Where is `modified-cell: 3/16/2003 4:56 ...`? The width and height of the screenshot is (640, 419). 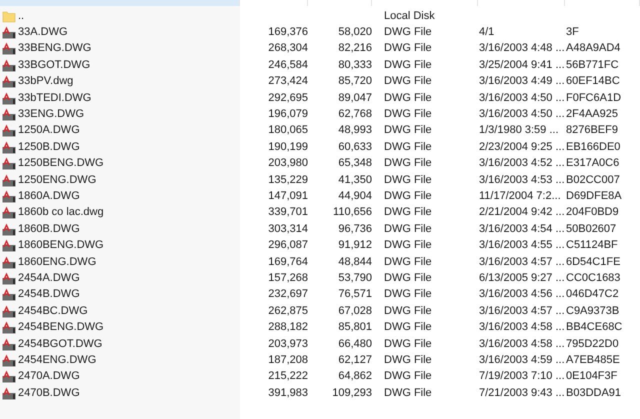
modified-cell: 3/16/2003 4:56 ... is located at coordinates (522, 294).